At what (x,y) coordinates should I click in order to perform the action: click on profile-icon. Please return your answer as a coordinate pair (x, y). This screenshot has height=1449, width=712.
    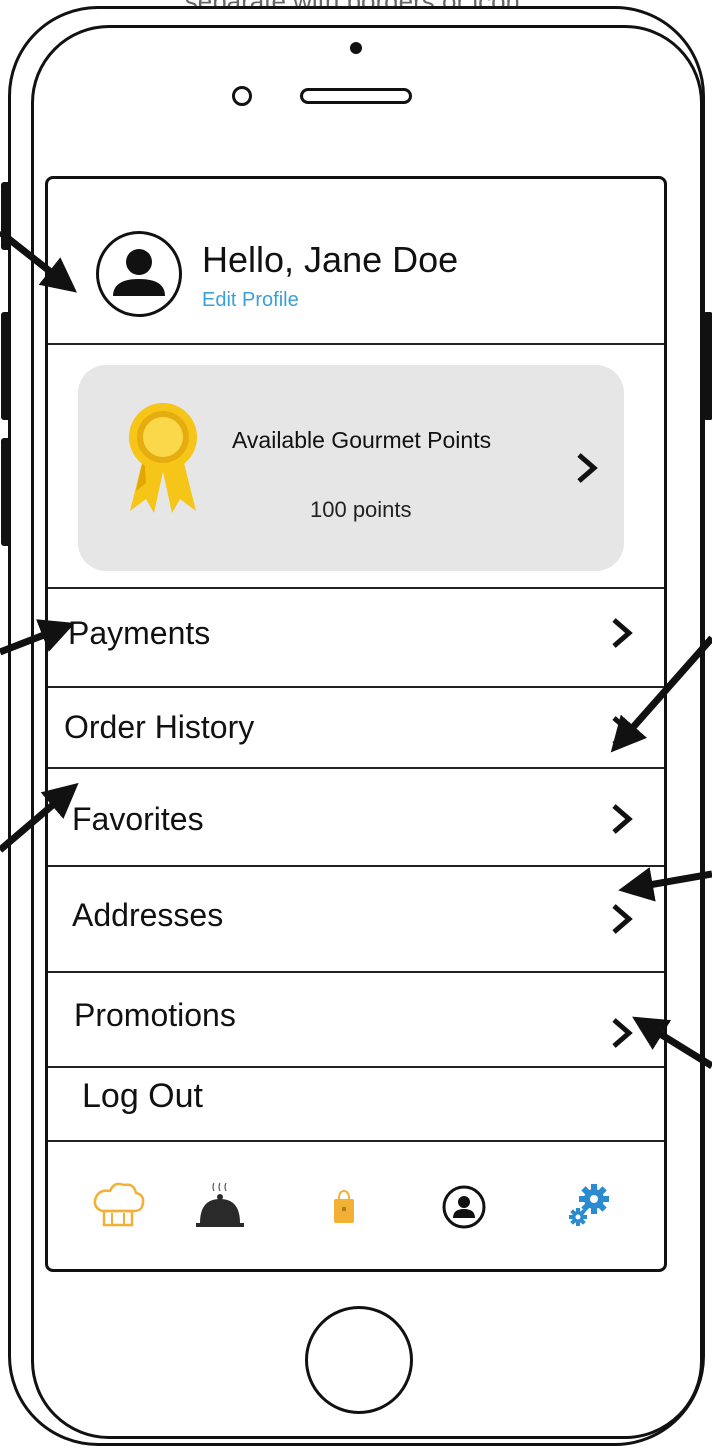
    Looking at the image, I should click on (464, 1207).